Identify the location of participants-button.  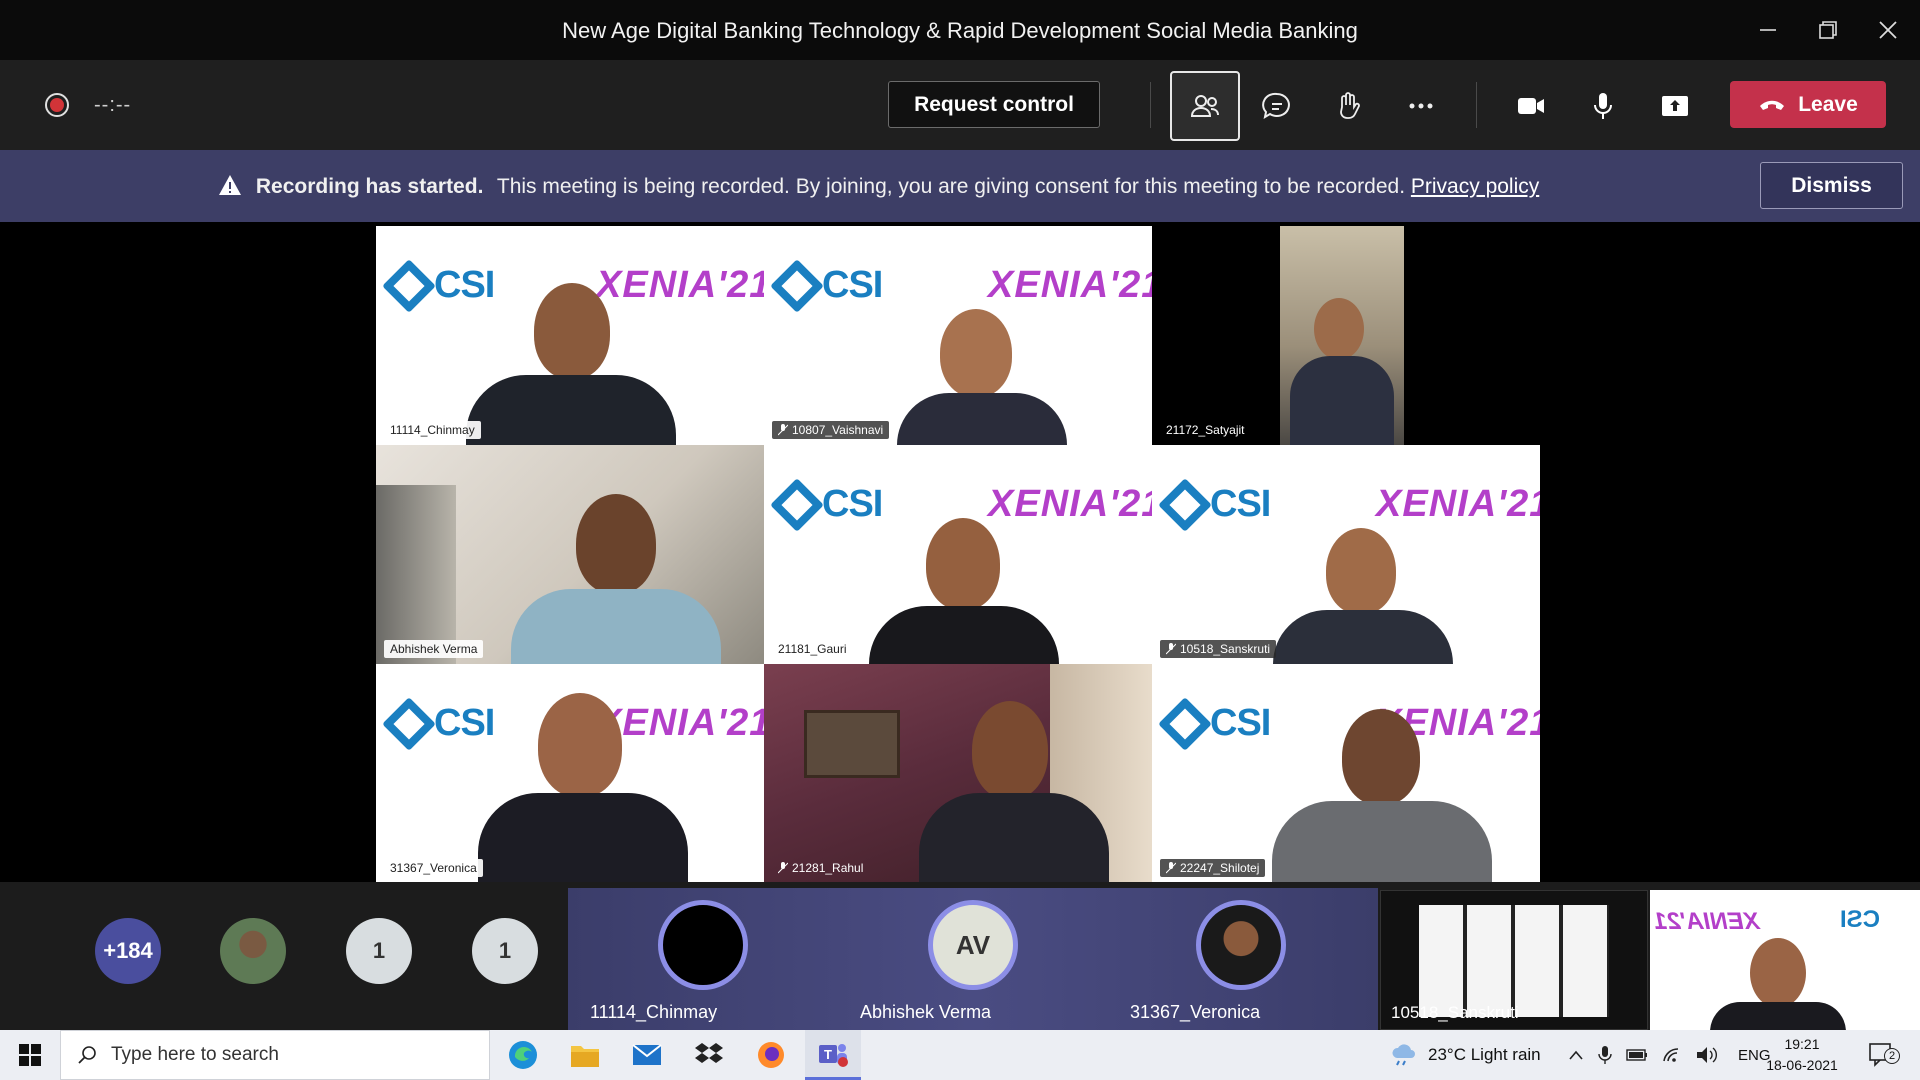
(1205, 106).